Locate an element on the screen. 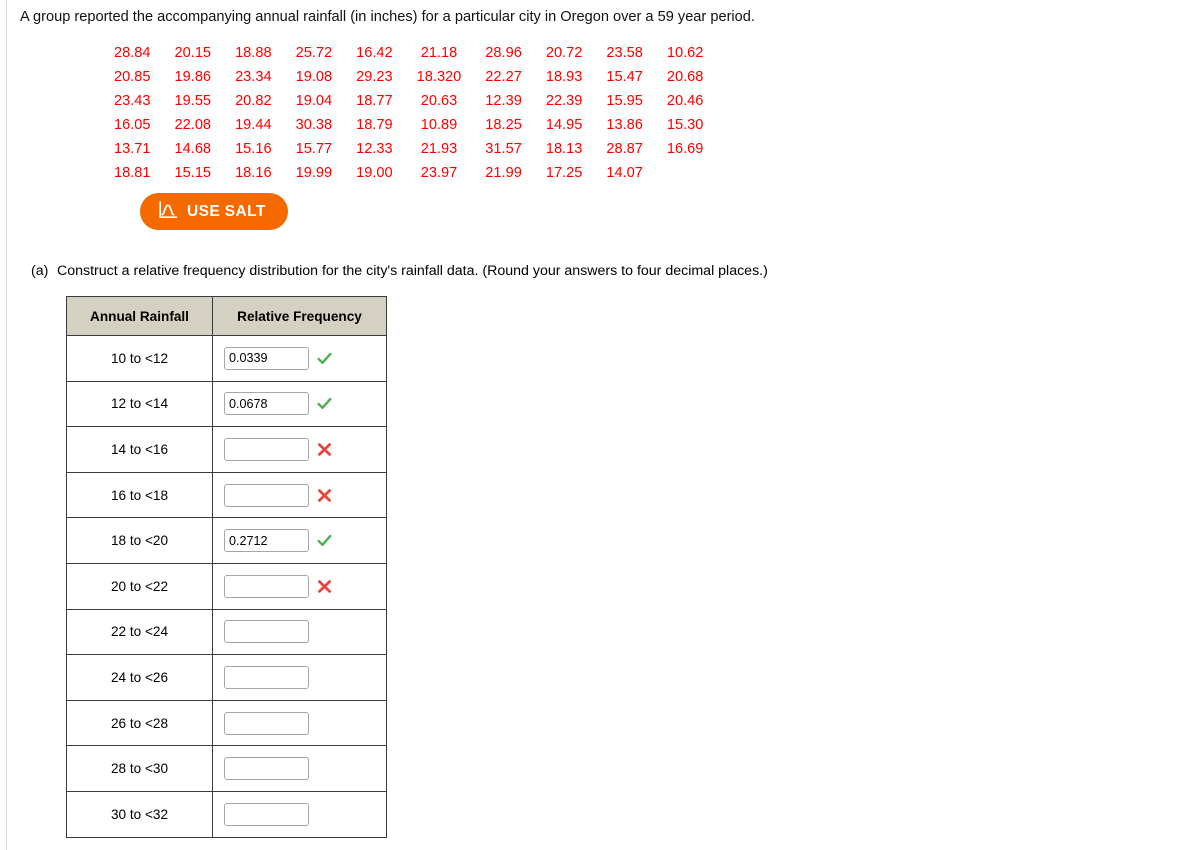  use-salt-button: USE SALT is located at coordinates (214, 211).